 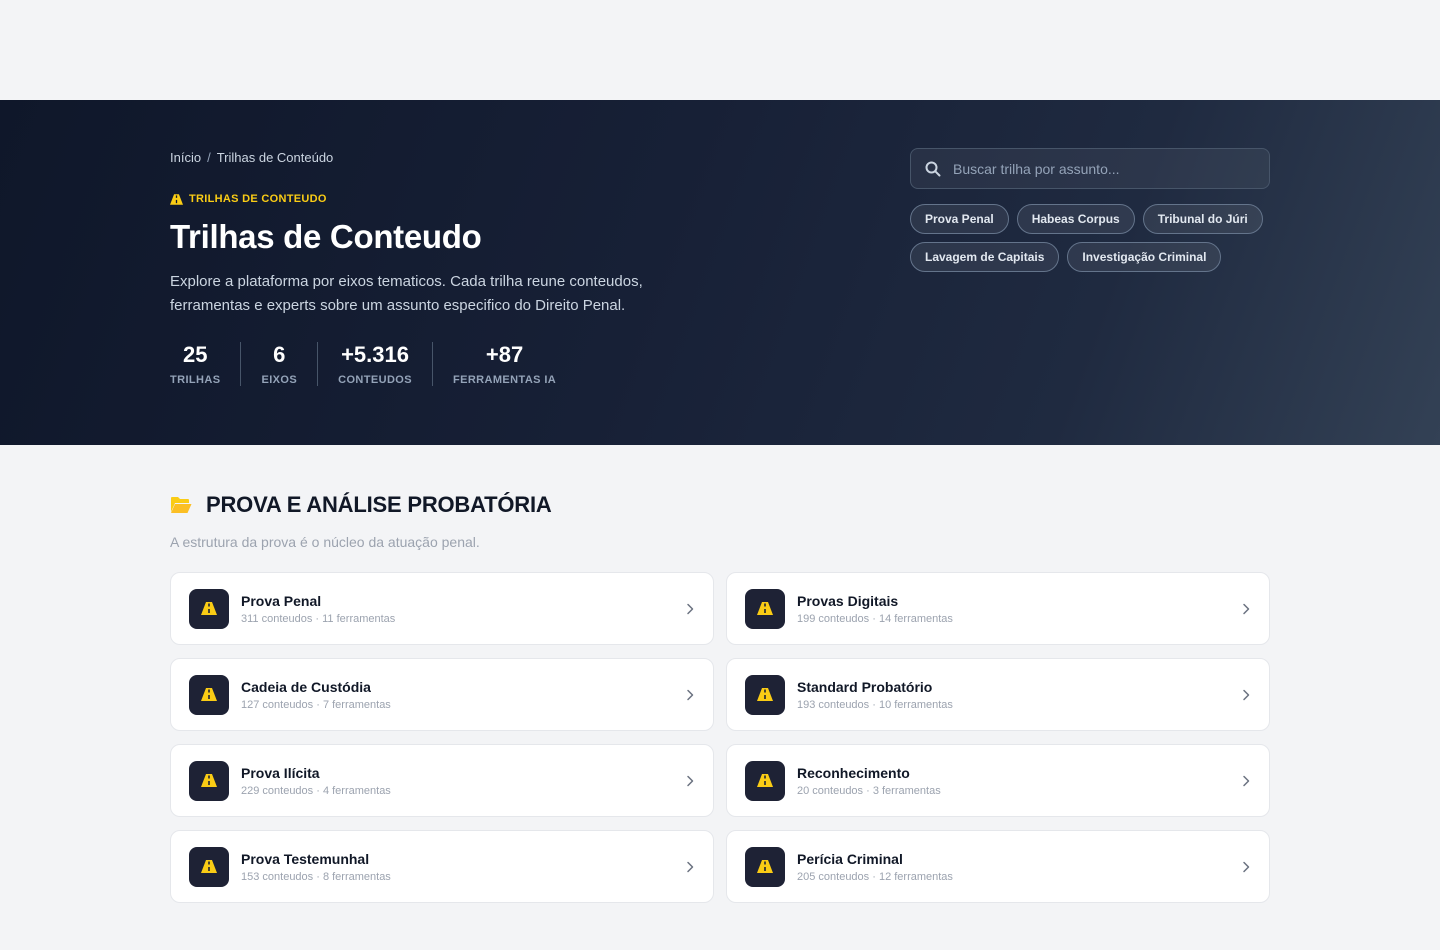 What do you see at coordinates (959, 219) in the screenshot?
I see `tag-prova-penal: Prova Penal` at bounding box center [959, 219].